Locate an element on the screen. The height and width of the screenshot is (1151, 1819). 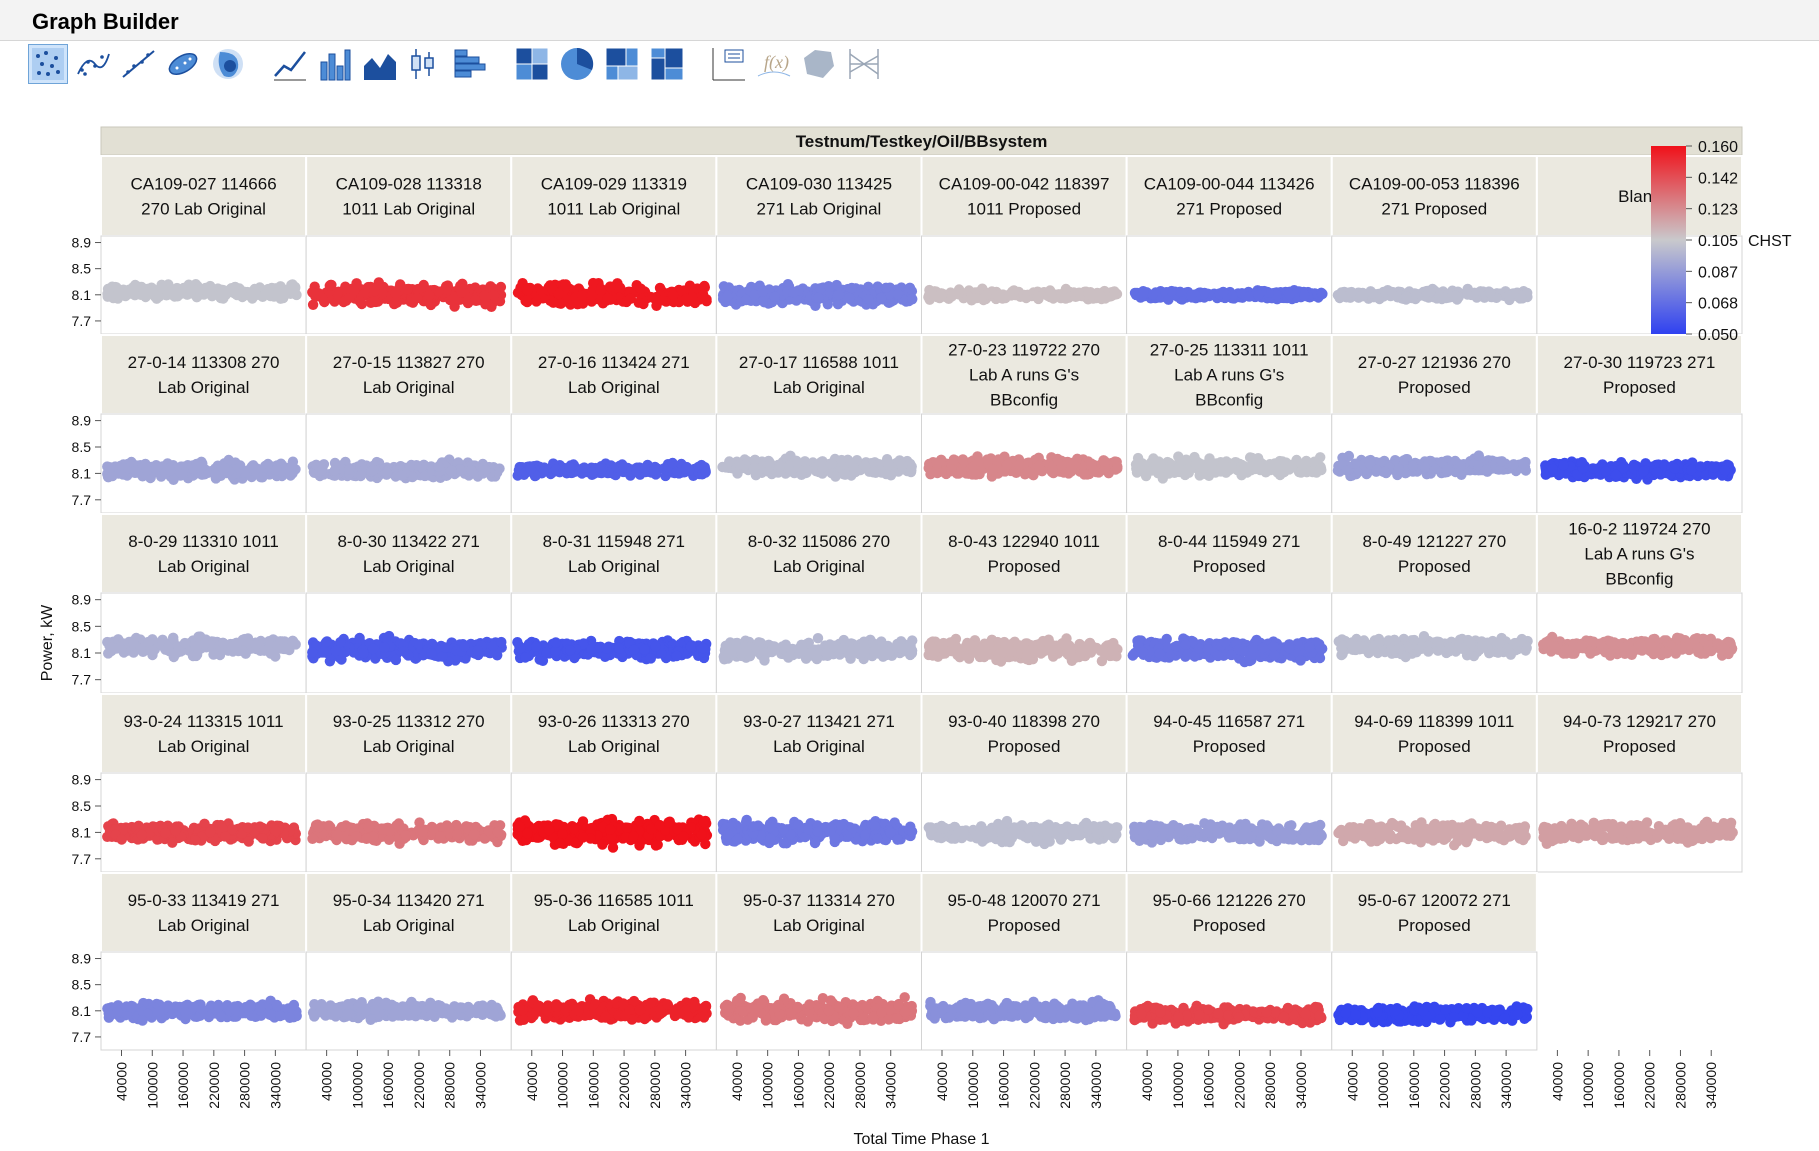
panel: CA109-027 114666270 Lab Original is located at coordinates (204, 245).